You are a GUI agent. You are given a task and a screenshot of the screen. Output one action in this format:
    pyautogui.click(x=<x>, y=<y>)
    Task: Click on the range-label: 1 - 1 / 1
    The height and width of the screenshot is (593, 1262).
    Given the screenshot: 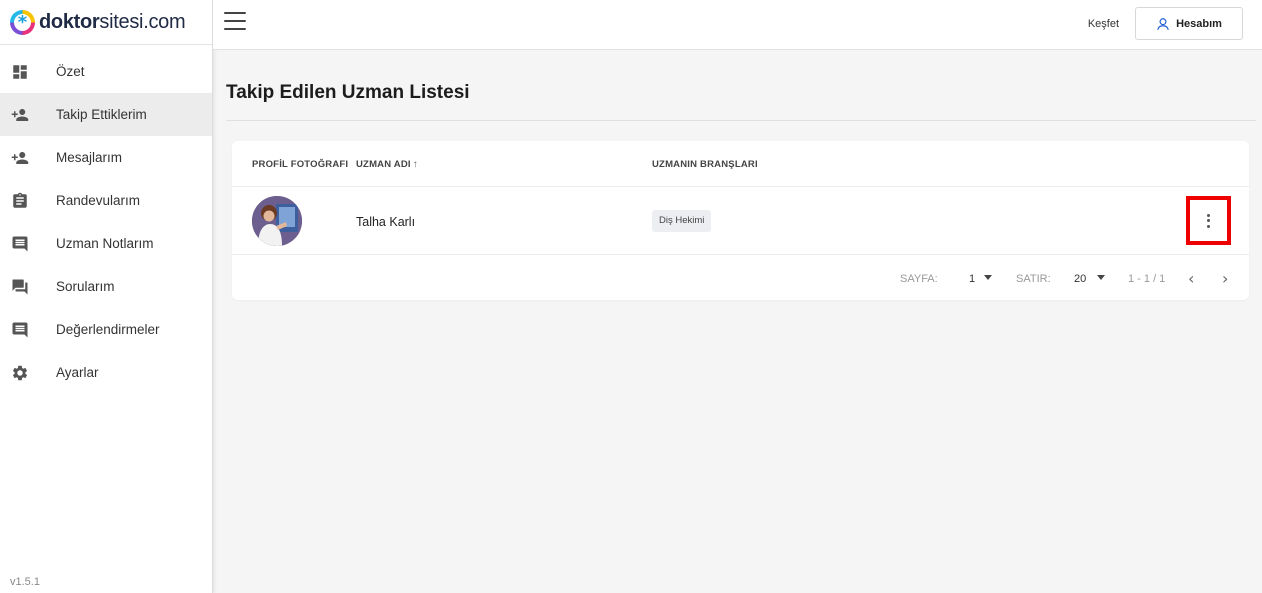 What is the action you would take?
    pyautogui.click(x=1147, y=279)
    